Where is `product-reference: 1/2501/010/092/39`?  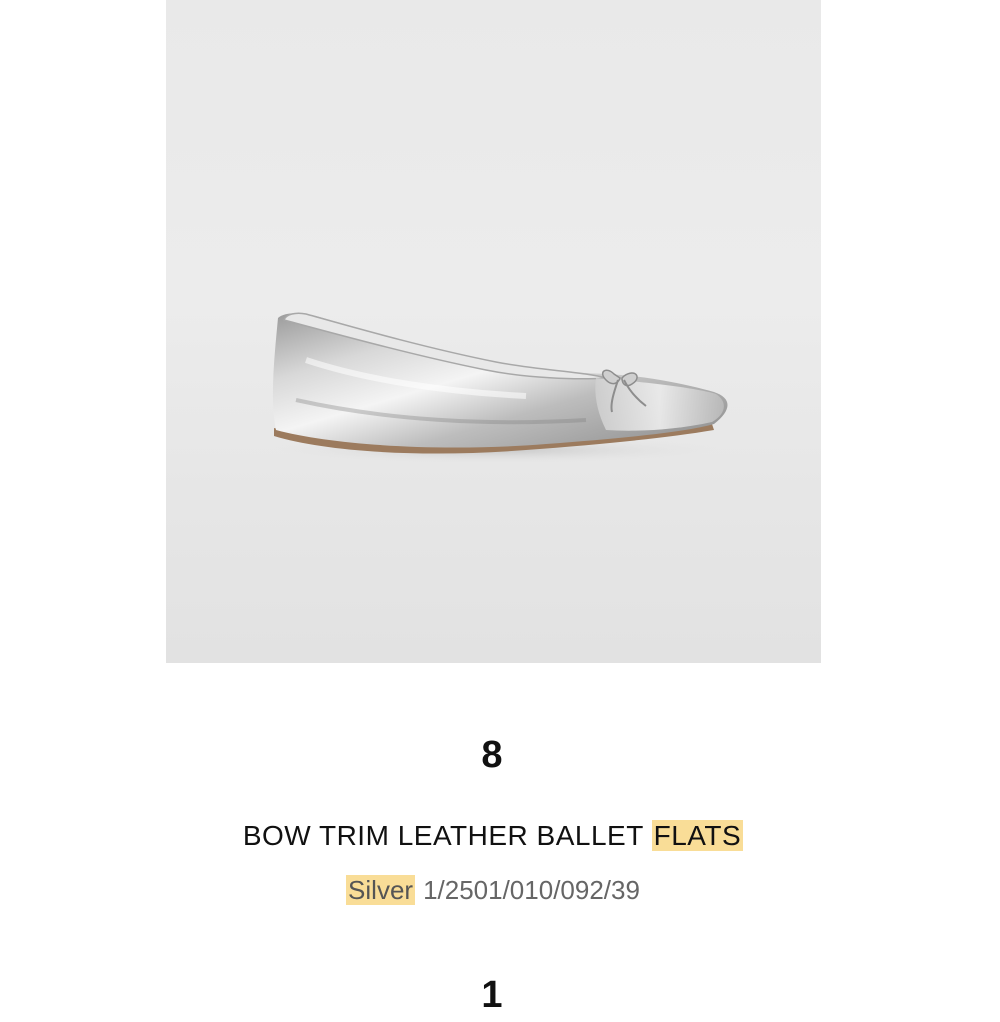 product-reference: 1/2501/010/092/39 is located at coordinates (531, 890).